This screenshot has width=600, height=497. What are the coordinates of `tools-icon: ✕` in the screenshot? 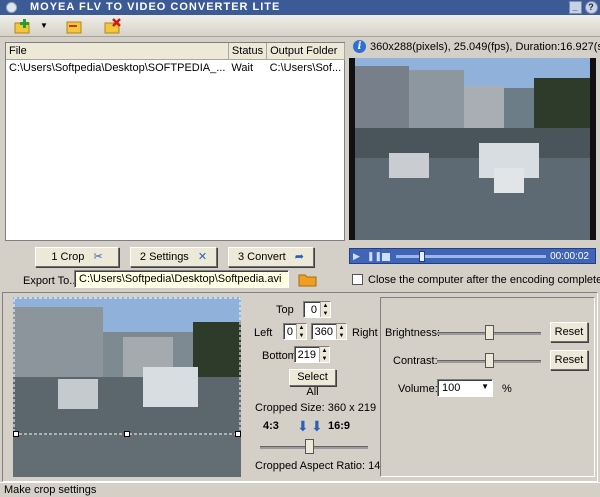 It's located at (202, 257).